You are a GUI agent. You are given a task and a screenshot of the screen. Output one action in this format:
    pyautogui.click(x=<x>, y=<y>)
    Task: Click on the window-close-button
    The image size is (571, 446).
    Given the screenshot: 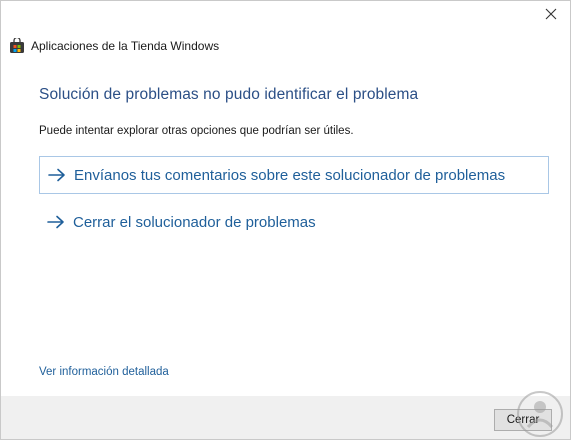 What is the action you would take?
    pyautogui.click(x=551, y=16)
    